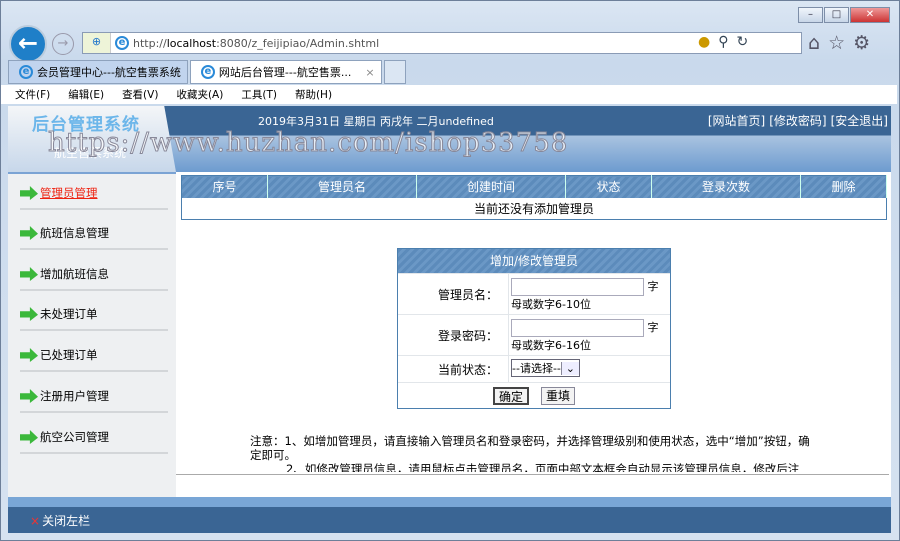 The image size is (900, 541). Describe the element at coordinates (449, 515) in the screenshot. I see `footer-bar: × 关闭左栏` at that location.